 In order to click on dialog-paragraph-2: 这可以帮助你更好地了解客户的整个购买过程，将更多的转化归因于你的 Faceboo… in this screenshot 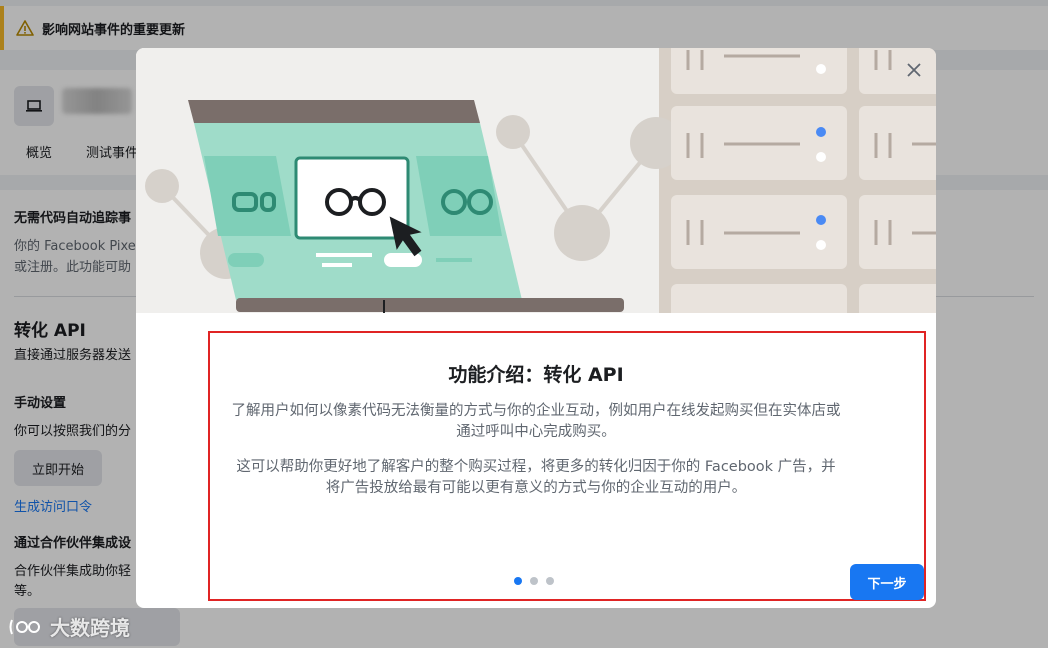, I will do `click(536, 477)`.